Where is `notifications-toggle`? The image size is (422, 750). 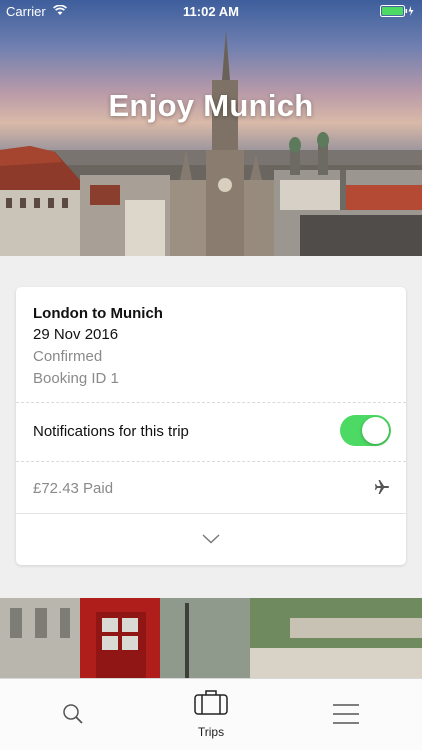
notifications-toggle is located at coordinates (365, 430).